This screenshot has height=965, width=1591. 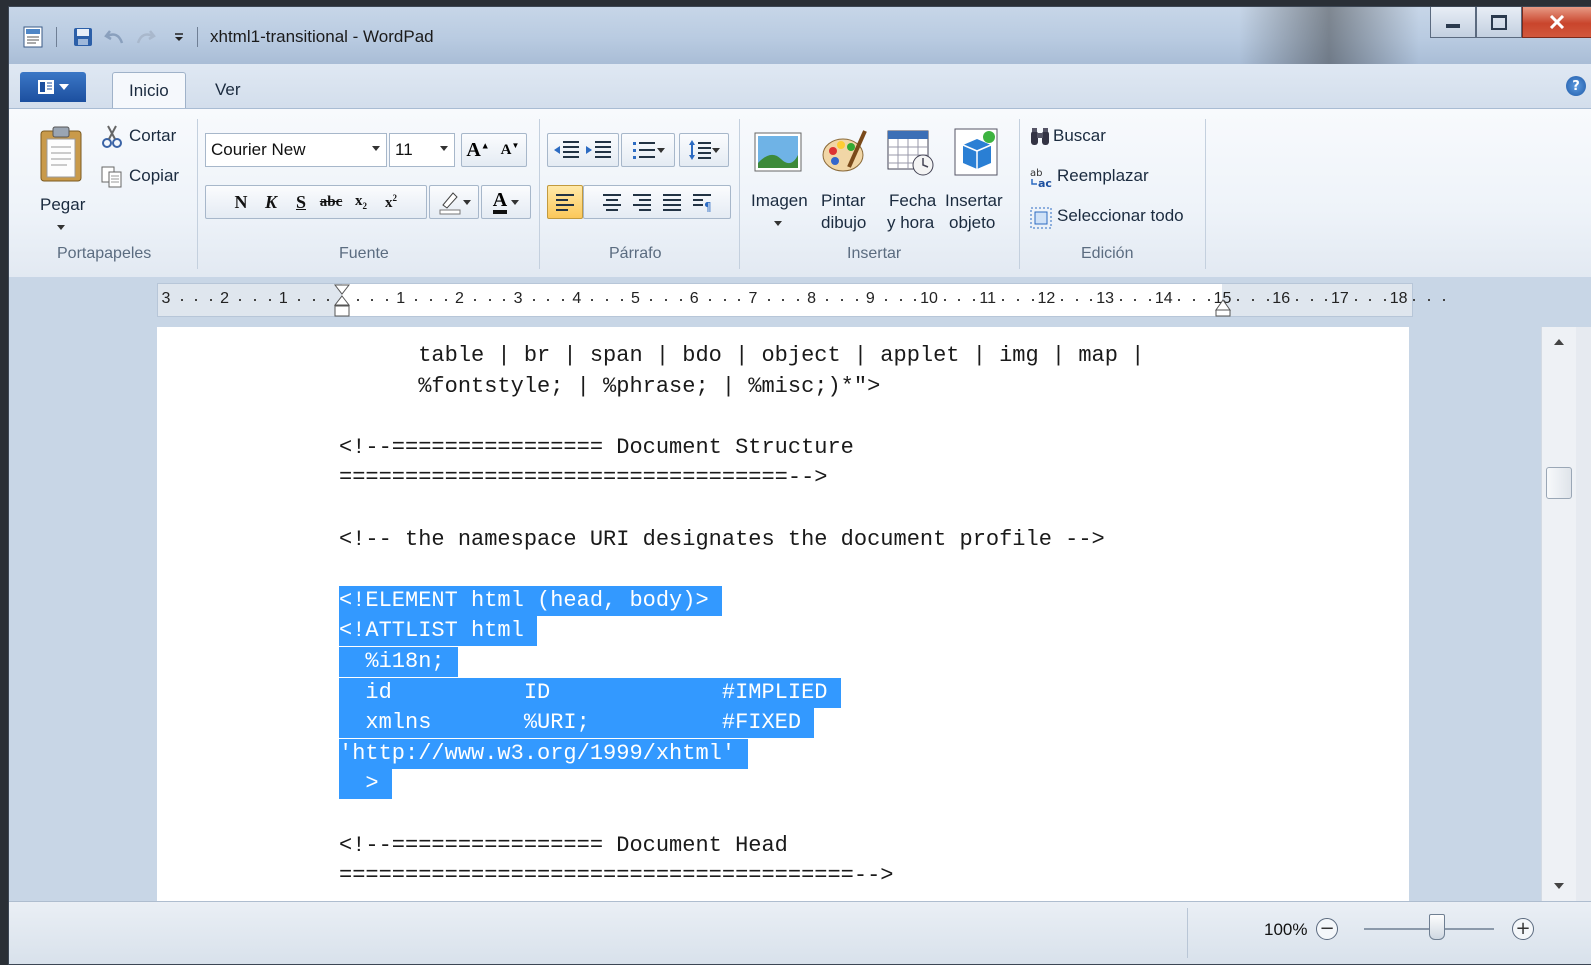 I want to click on zoom-in-button: +, so click(x=1523, y=929).